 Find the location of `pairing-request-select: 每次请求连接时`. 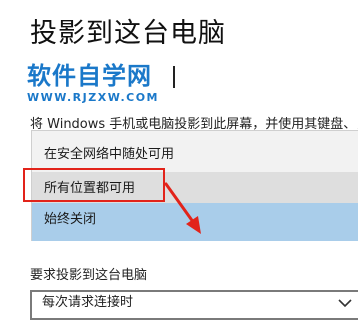

pairing-request-select: 每次请求连接时 is located at coordinates (194, 305).